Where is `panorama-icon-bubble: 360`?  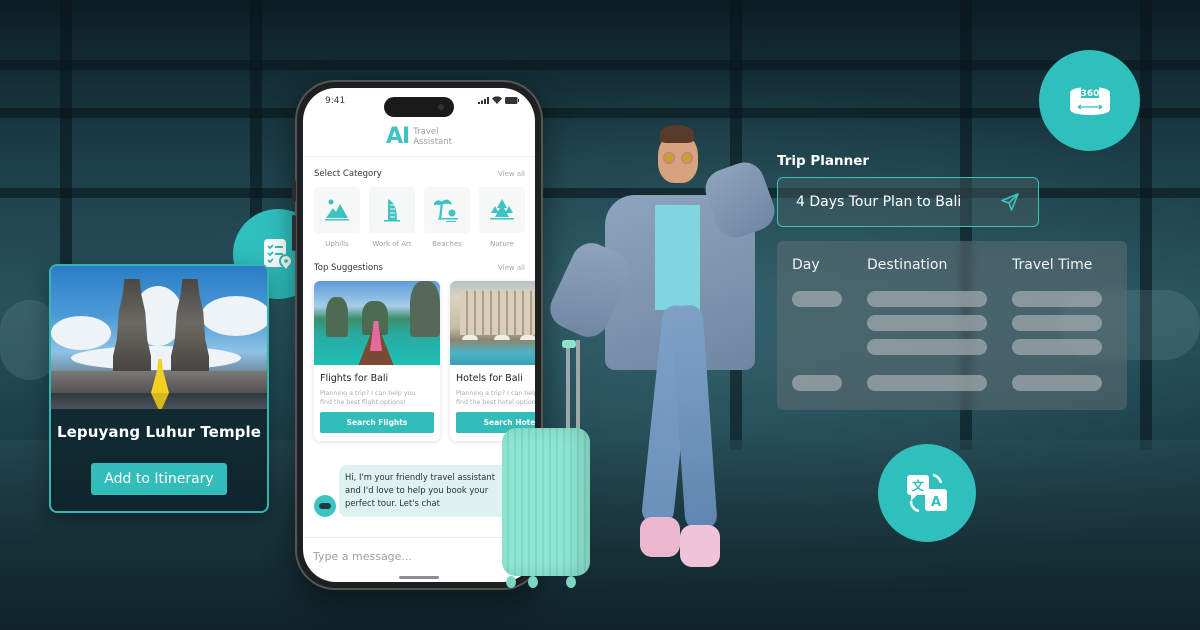
panorama-icon-bubble: 360 is located at coordinates (1089, 100).